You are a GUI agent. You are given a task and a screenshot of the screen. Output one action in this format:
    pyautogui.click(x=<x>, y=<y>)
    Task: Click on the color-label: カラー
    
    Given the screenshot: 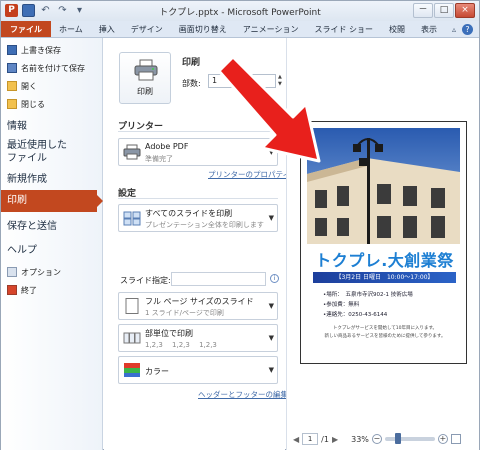 What is the action you would take?
    pyautogui.click(x=157, y=371)
    